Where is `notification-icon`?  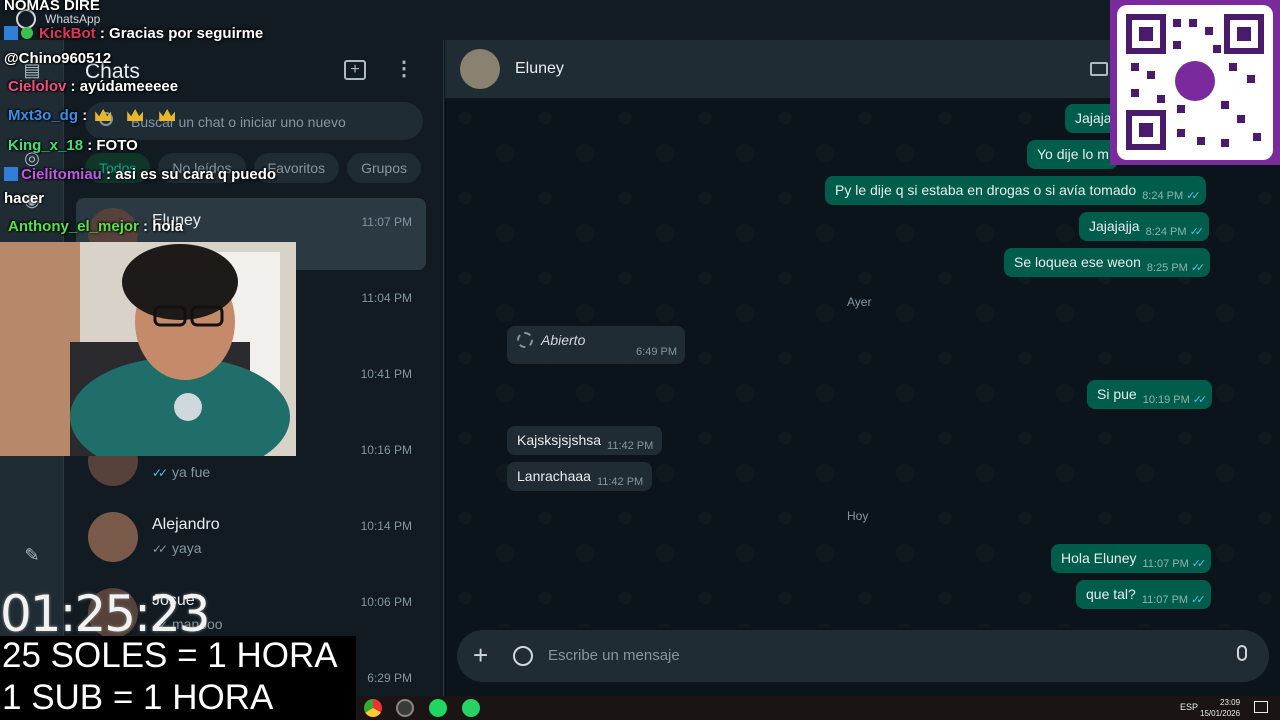
notification-icon is located at coordinates (1261, 707).